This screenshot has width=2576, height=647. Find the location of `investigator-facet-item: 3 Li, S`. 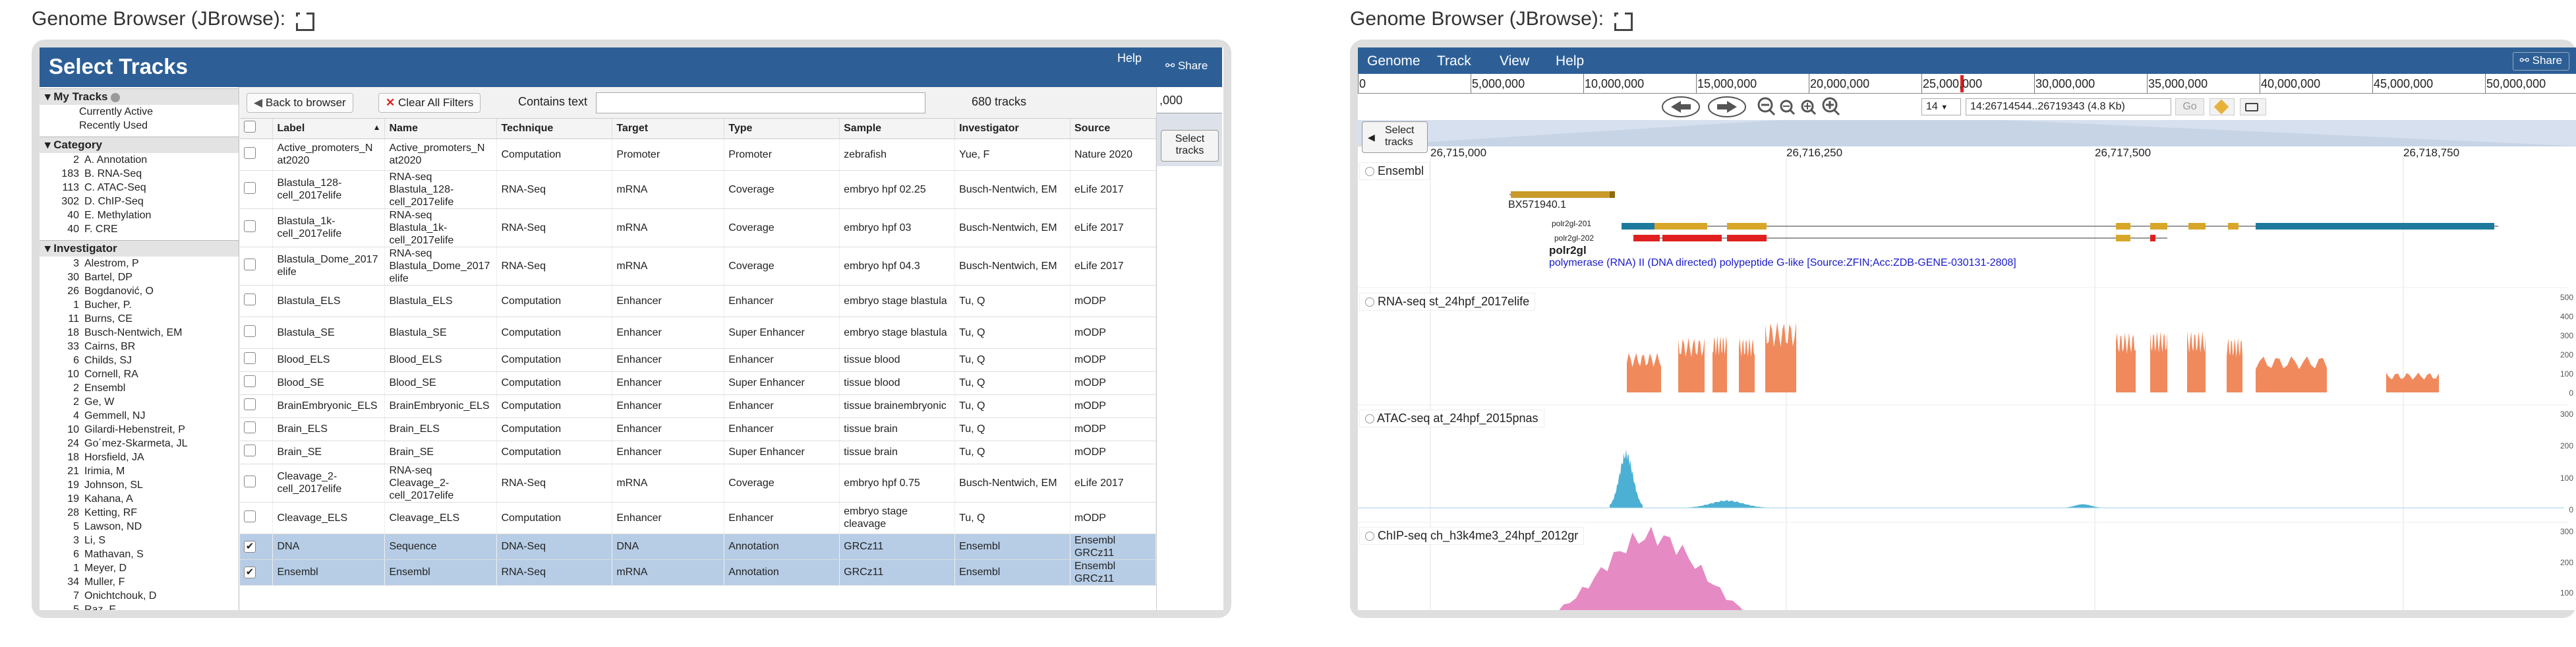

investigator-facet-item: 3 Li, S is located at coordinates (140, 540).